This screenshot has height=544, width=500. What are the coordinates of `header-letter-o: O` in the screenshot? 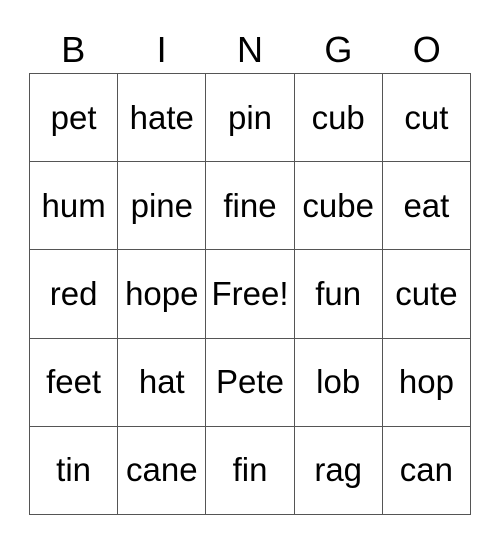 It's located at (426, 49).